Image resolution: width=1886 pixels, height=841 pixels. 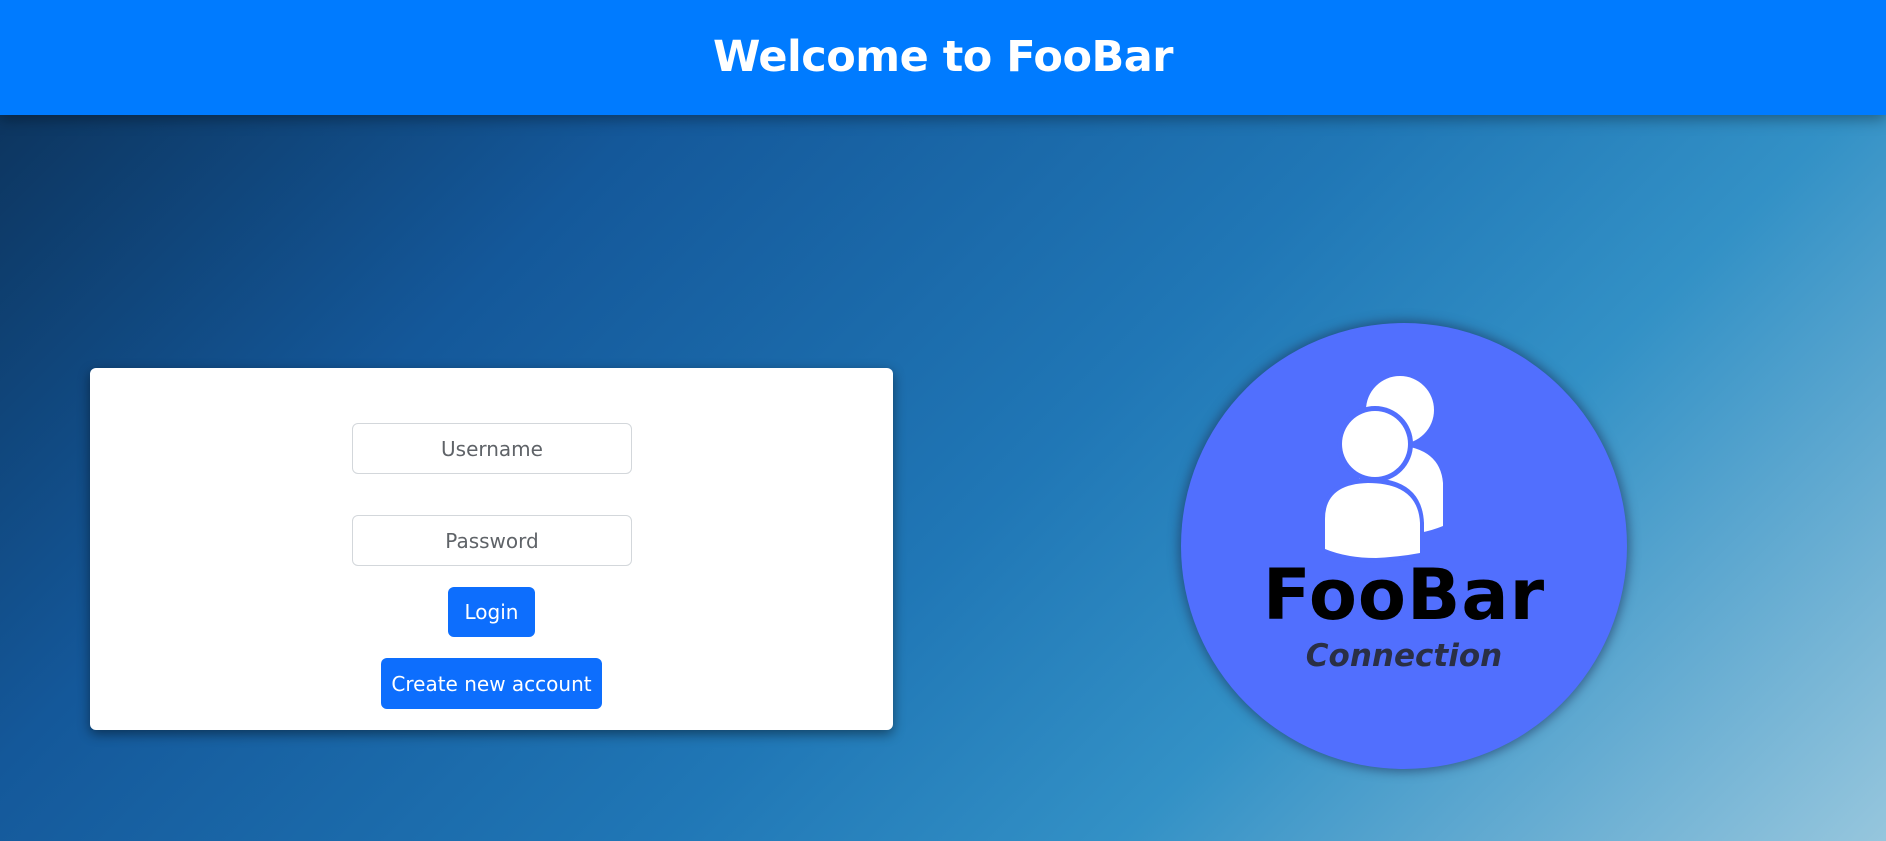 What do you see at coordinates (492, 540) in the screenshot?
I see `password-input` at bounding box center [492, 540].